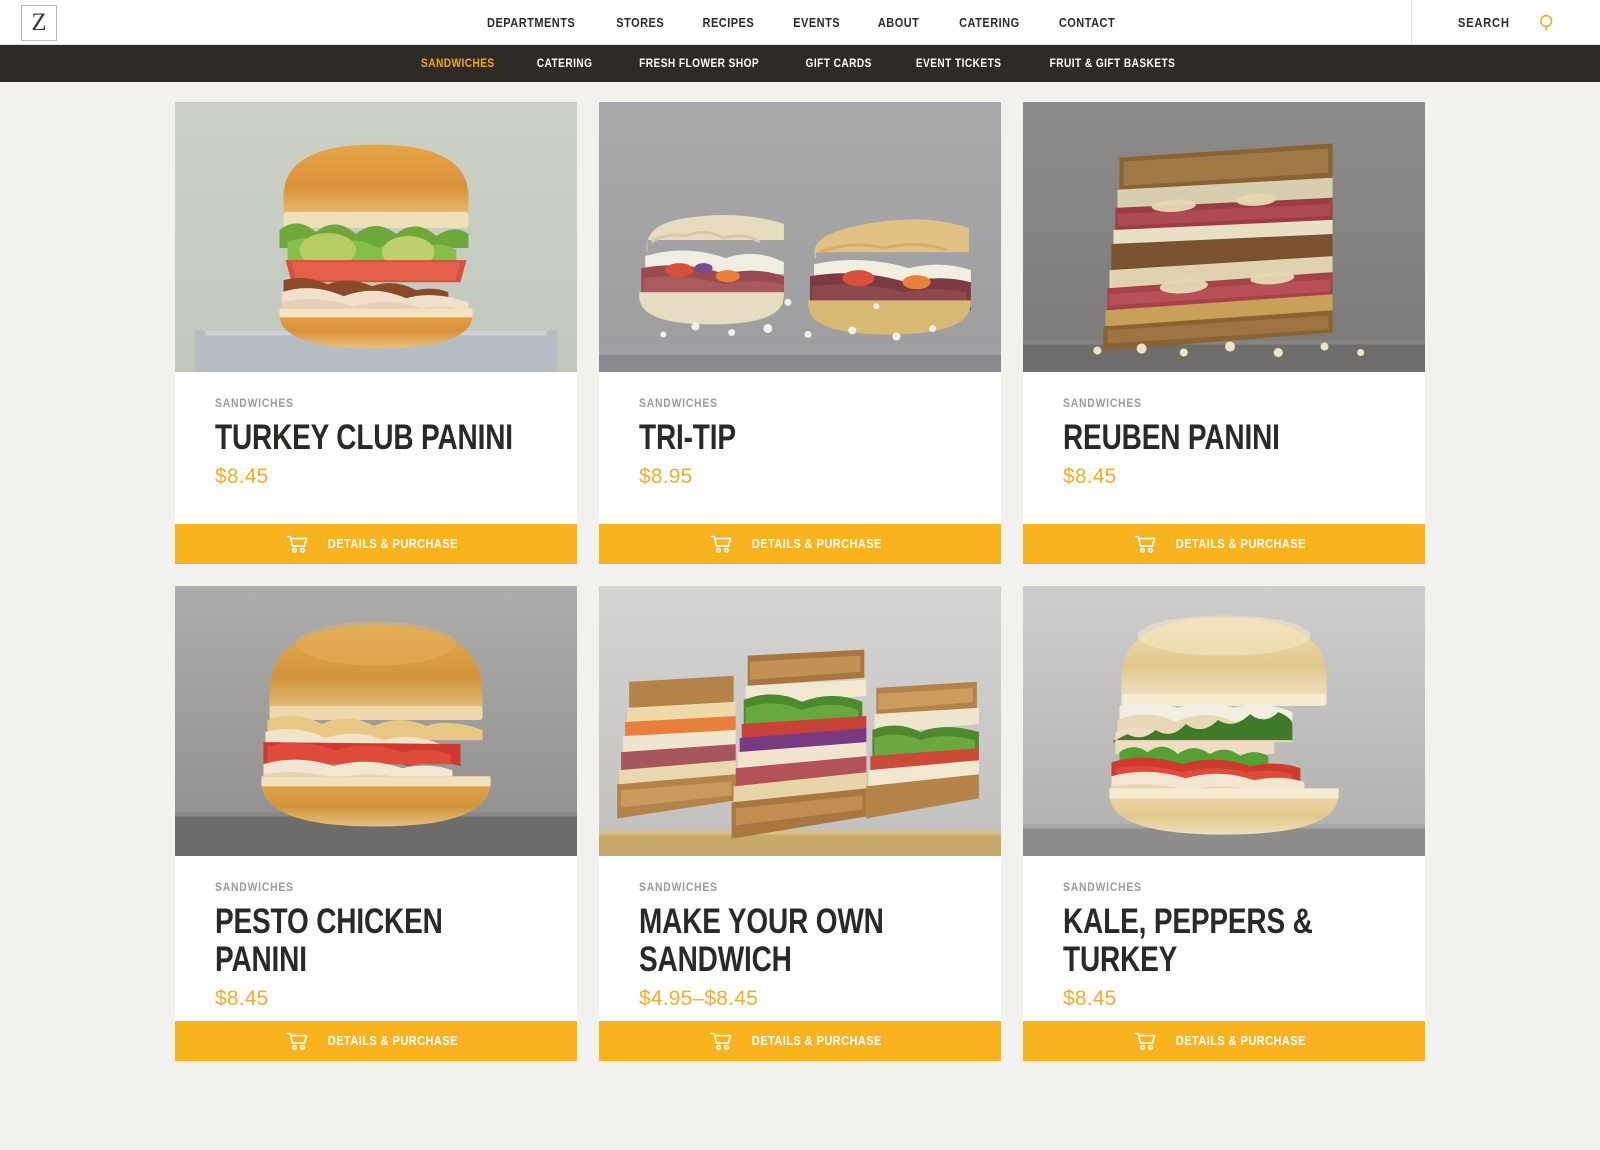 This screenshot has height=1150, width=1600. Describe the element at coordinates (698, 998) in the screenshot. I see `product-price: $4.95–$8.45` at that location.